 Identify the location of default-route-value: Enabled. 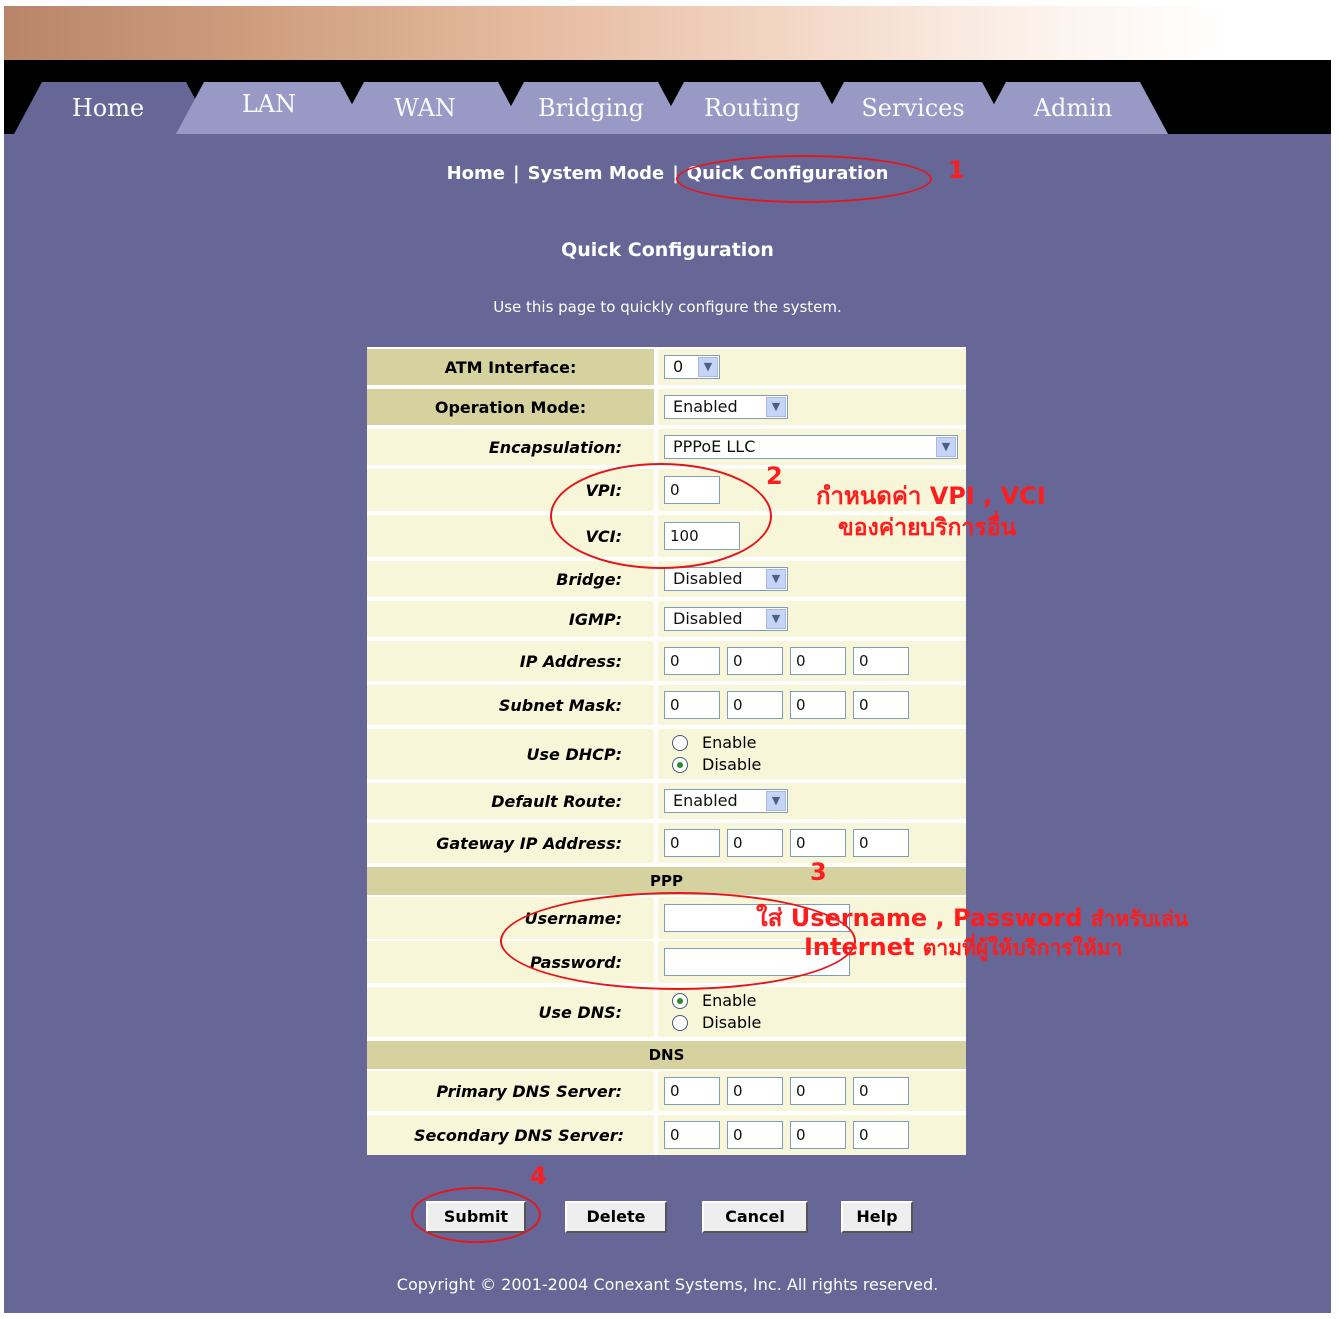
(705, 800).